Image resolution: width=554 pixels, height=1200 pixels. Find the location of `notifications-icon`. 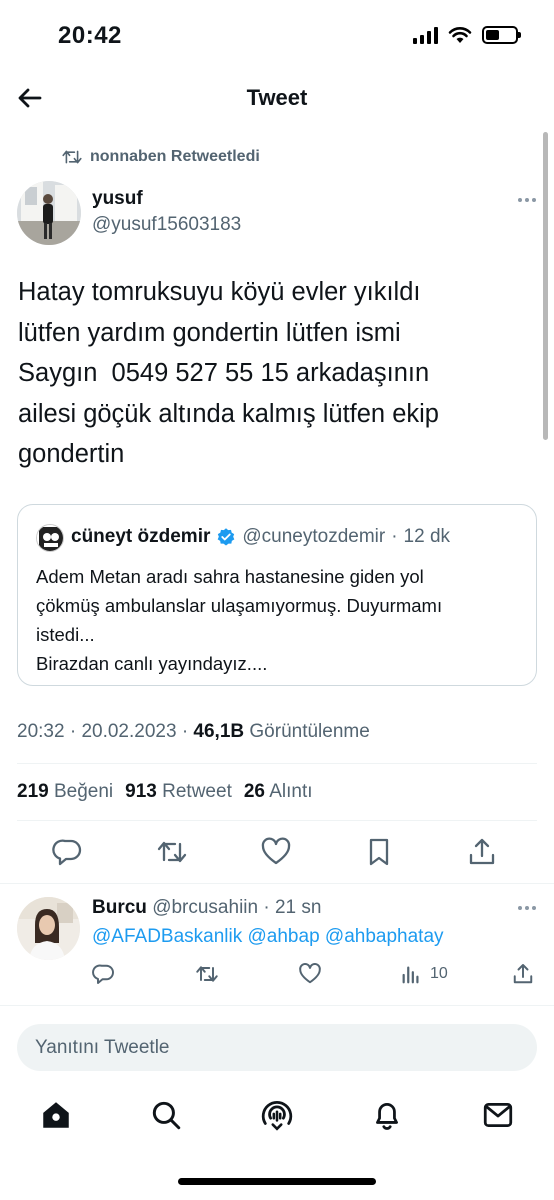

notifications-icon is located at coordinates (387, 1115).